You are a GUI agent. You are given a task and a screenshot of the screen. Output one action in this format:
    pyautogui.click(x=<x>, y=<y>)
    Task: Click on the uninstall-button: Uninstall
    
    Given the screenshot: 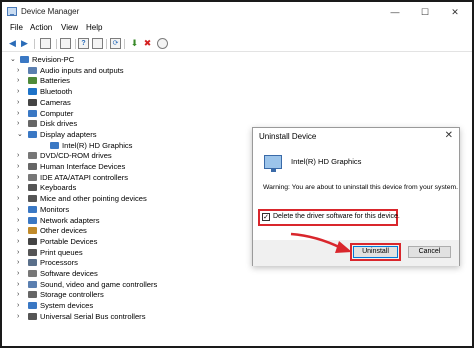 What is the action you would take?
    pyautogui.click(x=375, y=252)
    